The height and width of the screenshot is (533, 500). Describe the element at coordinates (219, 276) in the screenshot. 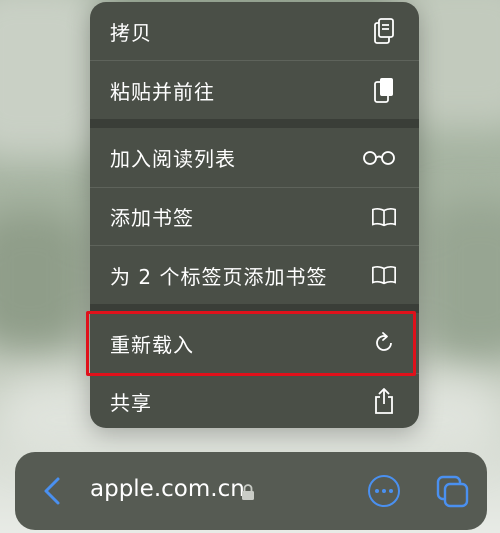

I see `menu-item-label: 为 2 个标签页添加书签` at that location.